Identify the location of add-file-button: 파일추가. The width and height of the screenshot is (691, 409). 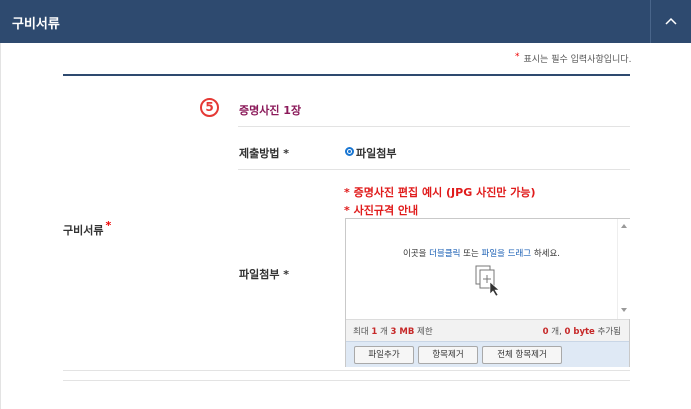
(384, 355).